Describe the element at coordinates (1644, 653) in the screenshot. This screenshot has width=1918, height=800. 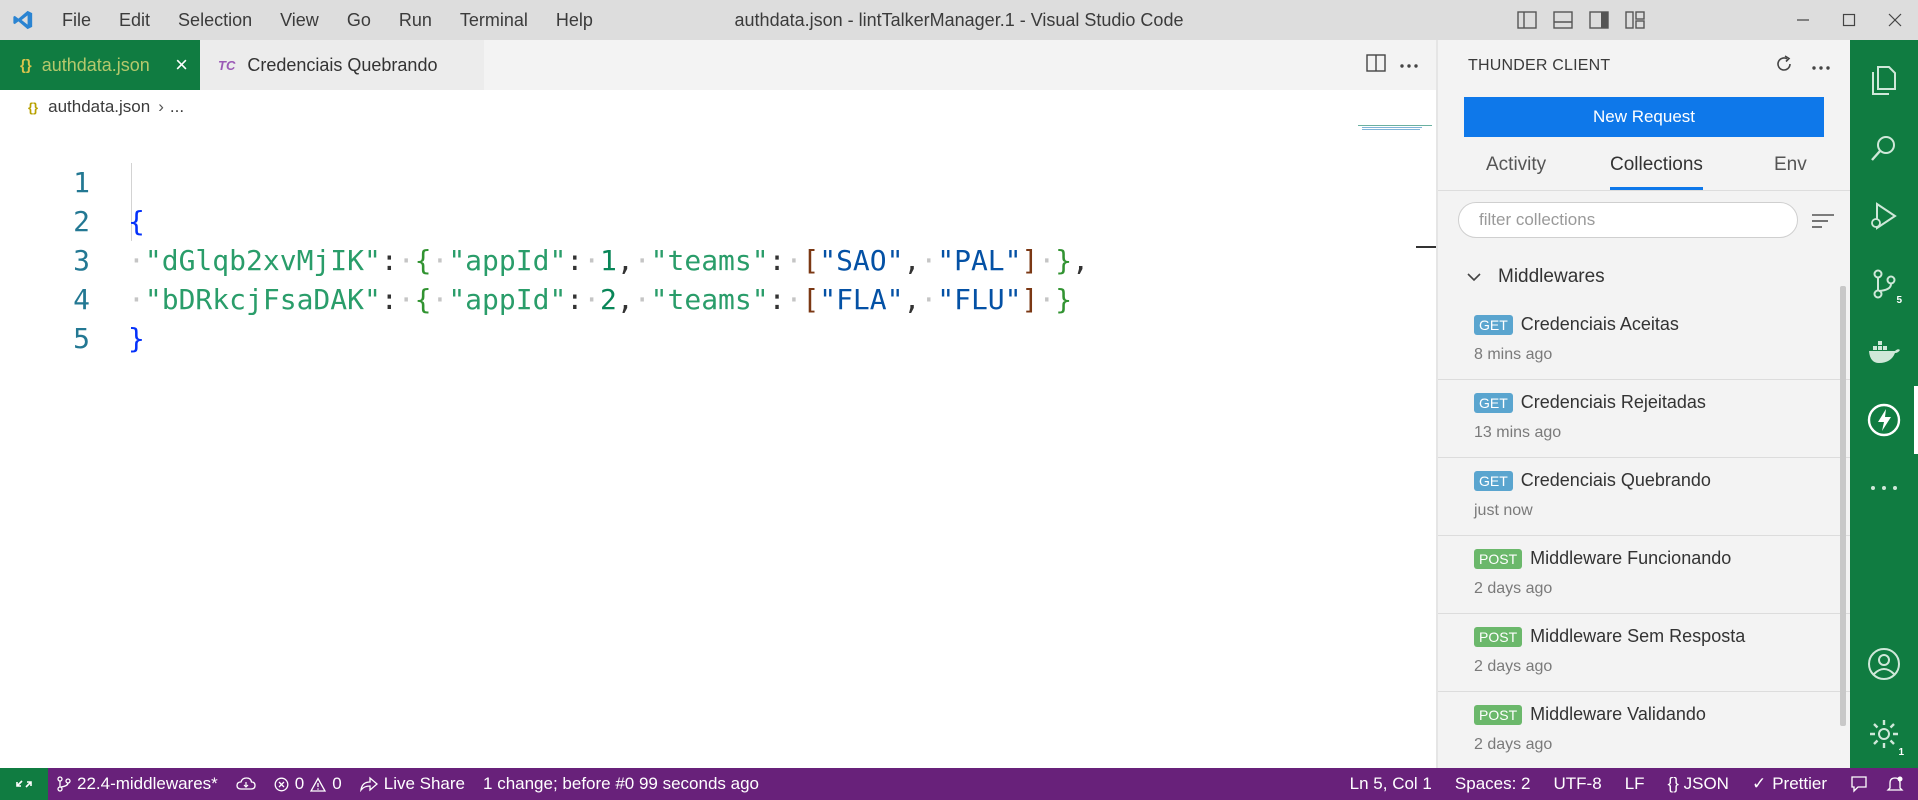
I see `request-item: POST Middleware Sem Resposta 2 days ago` at that location.